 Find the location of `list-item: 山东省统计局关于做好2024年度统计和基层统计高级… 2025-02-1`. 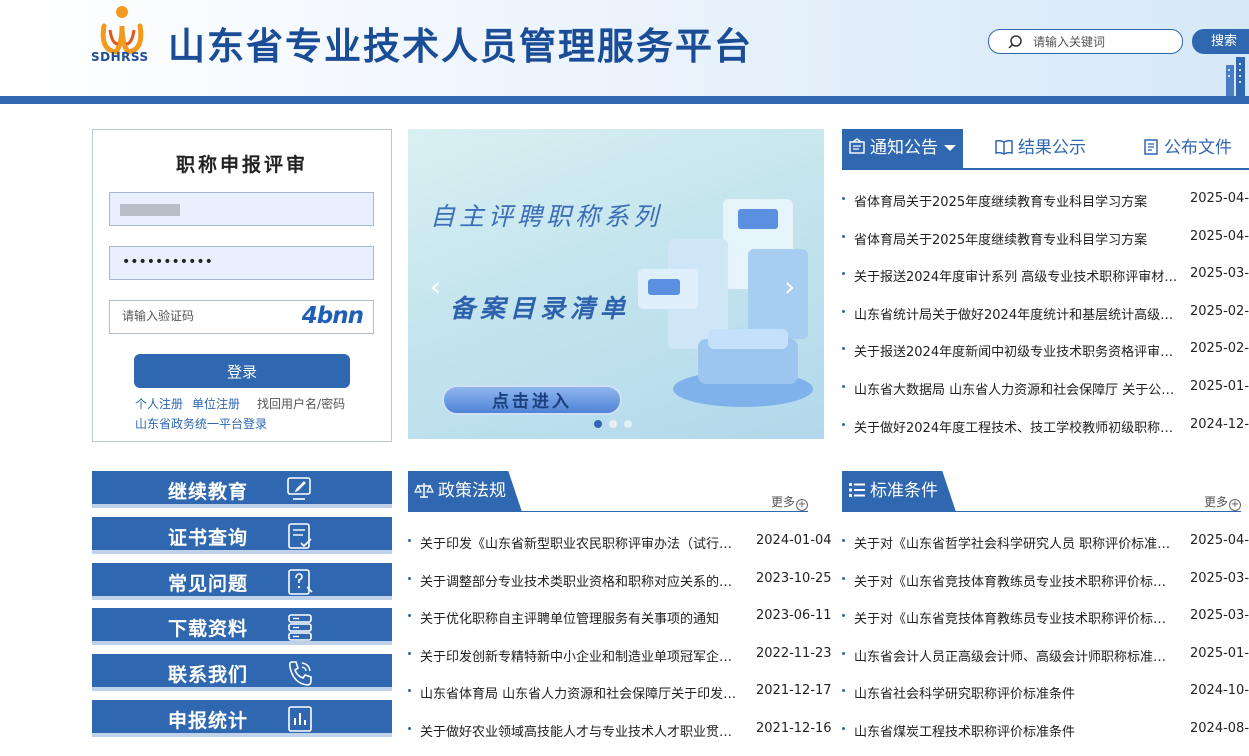

list-item: 山东省统计局关于做好2024年度统计和基层统计高级… 2025-02-1 is located at coordinates (1045, 323).